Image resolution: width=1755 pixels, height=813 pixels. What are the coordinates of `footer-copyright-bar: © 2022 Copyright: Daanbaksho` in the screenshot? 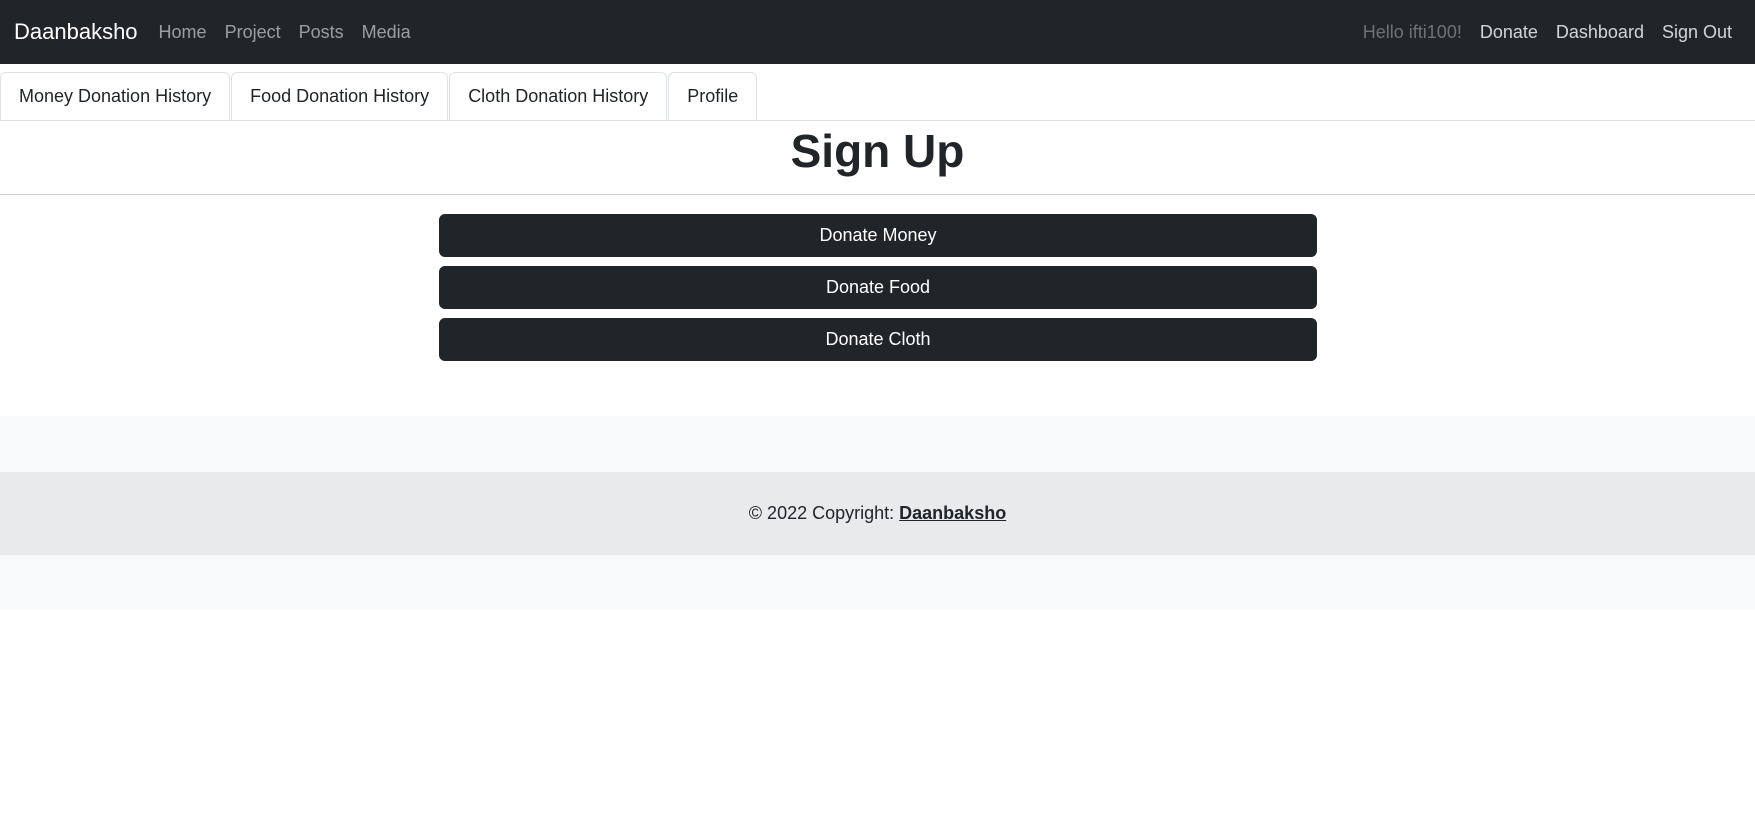 It's located at (877, 513).